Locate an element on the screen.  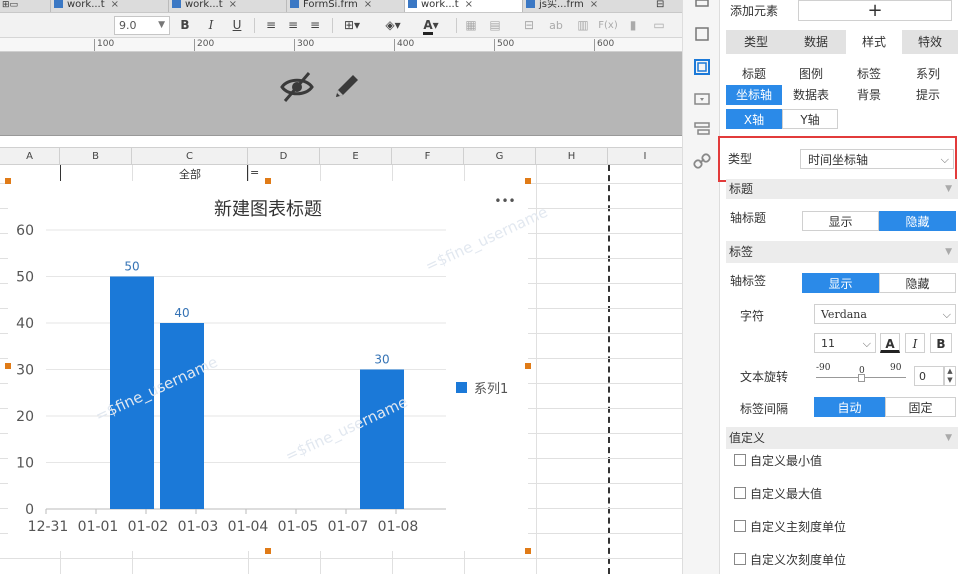
align-left-icon: ≡ is located at coordinates (271, 25).